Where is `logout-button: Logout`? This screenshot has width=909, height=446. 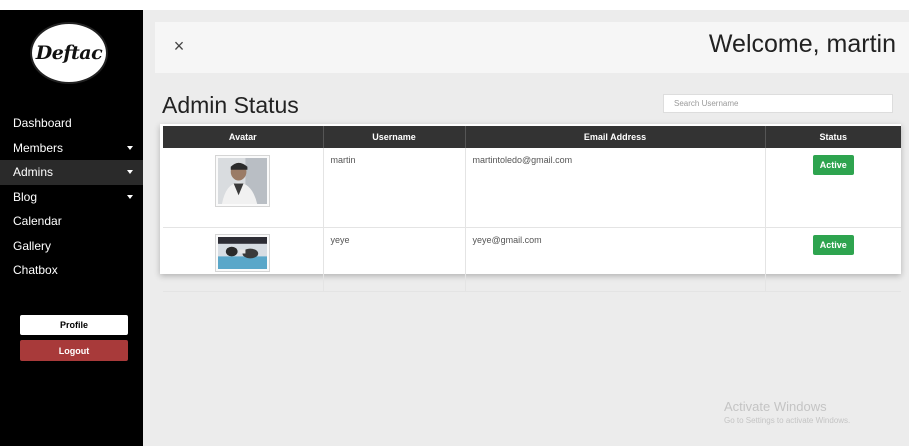
logout-button: Logout is located at coordinates (74, 350).